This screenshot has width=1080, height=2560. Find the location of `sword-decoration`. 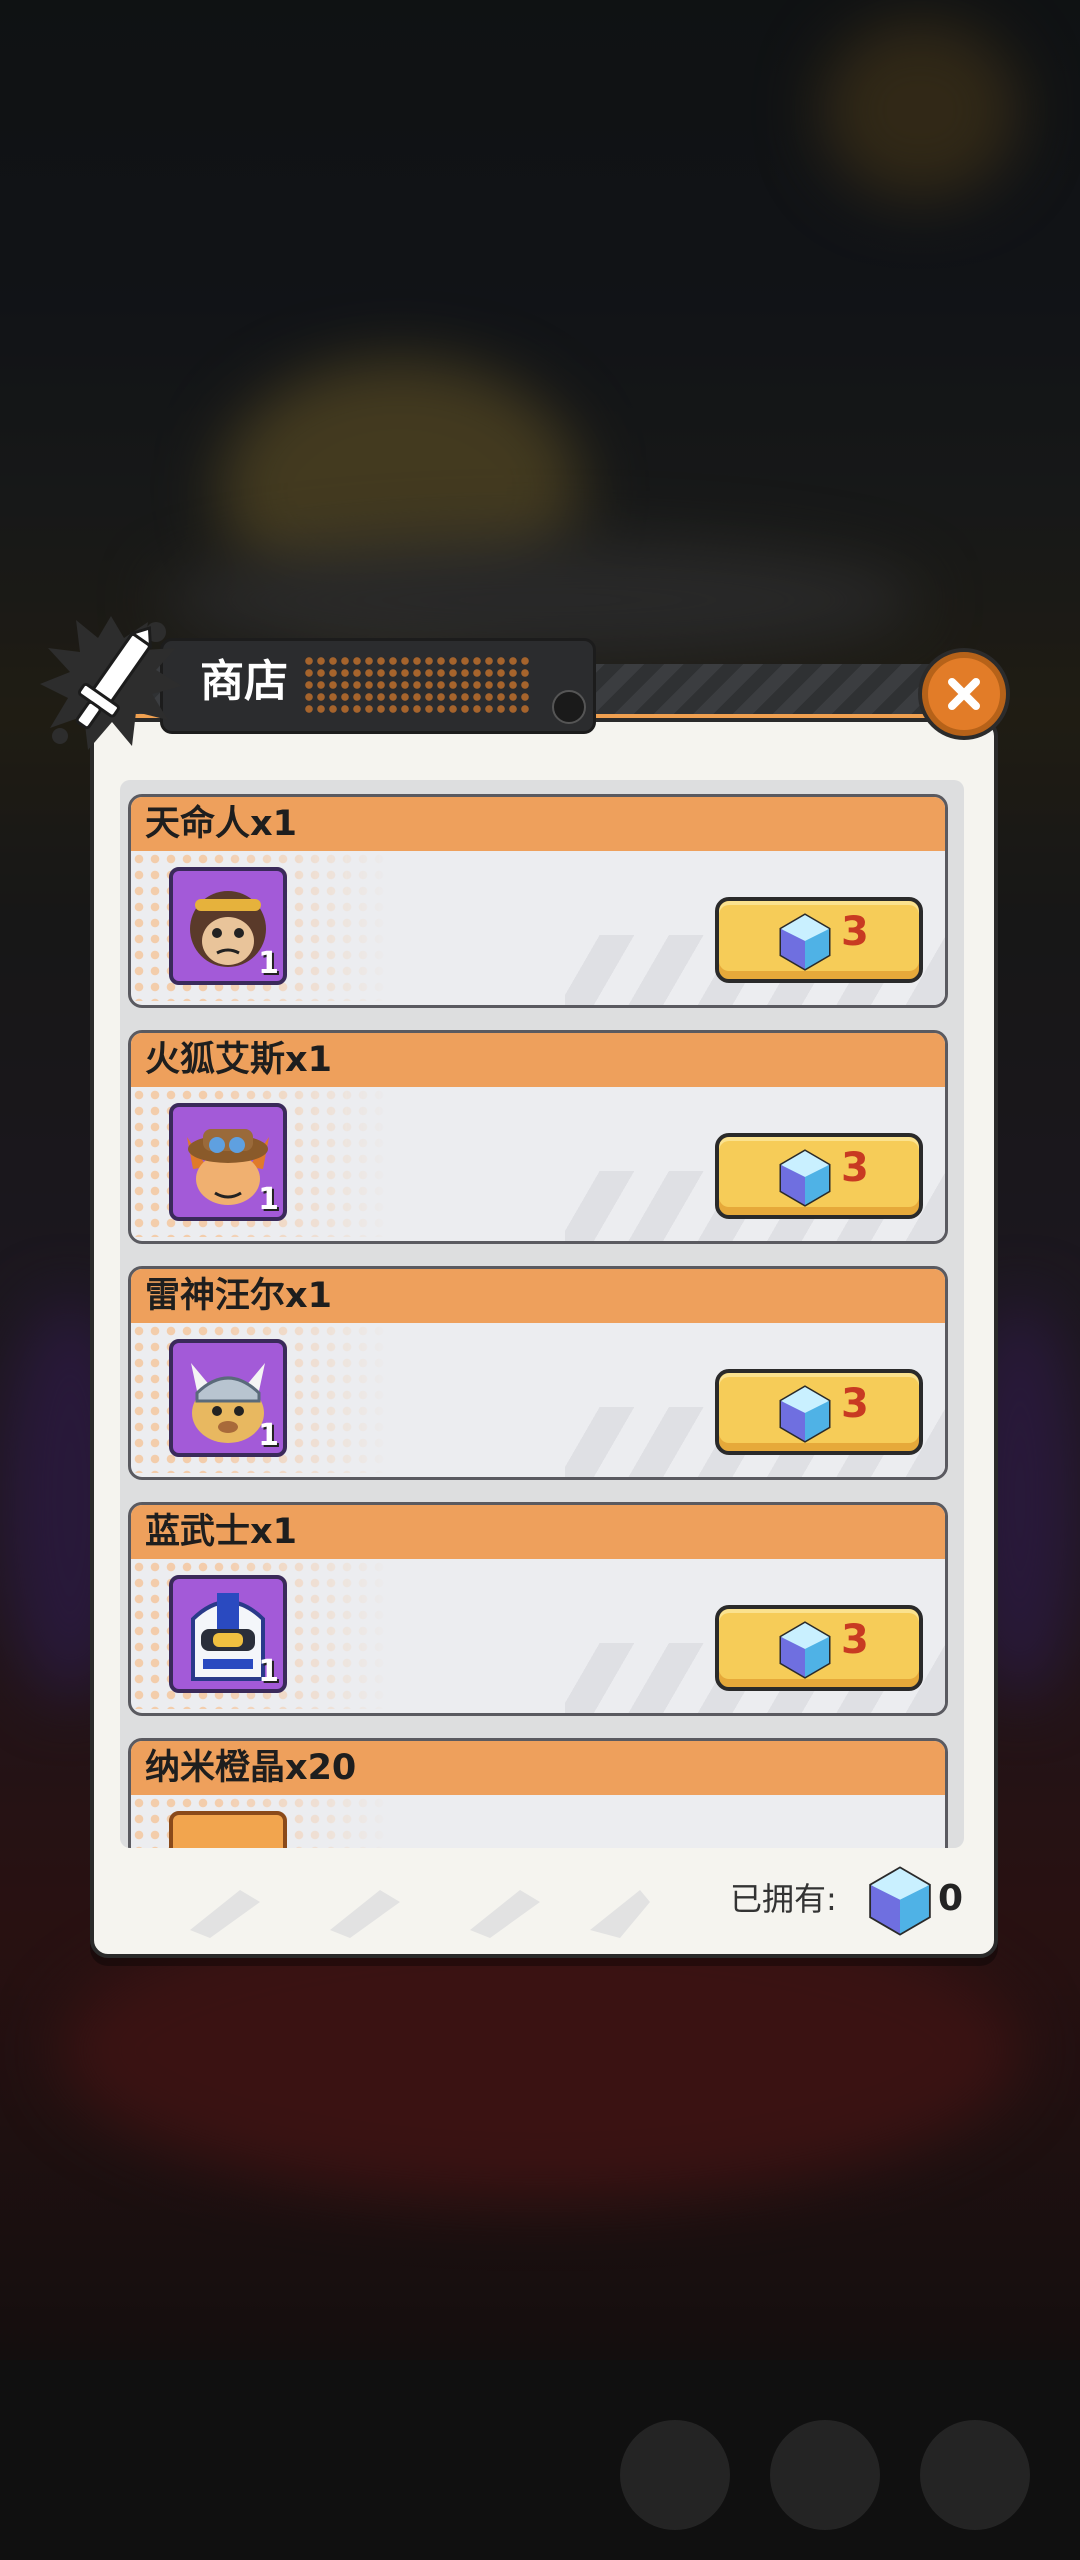

sword-decoration is located at coordinates (420, 1914).